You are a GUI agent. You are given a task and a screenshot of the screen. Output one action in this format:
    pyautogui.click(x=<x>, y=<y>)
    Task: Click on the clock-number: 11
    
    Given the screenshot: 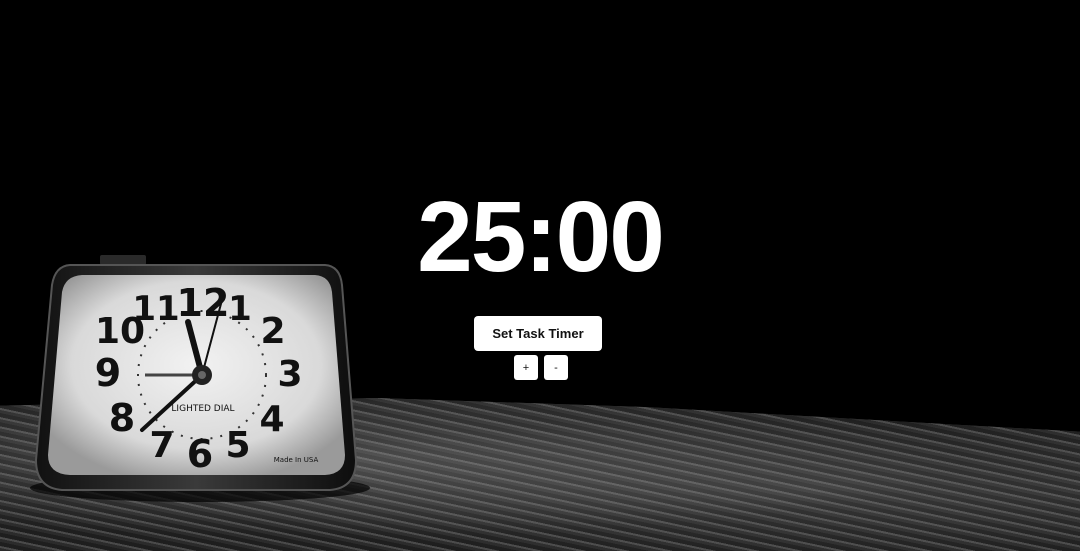 What is the action you would take?
    pyautogui.click(x=155, y=309)
    